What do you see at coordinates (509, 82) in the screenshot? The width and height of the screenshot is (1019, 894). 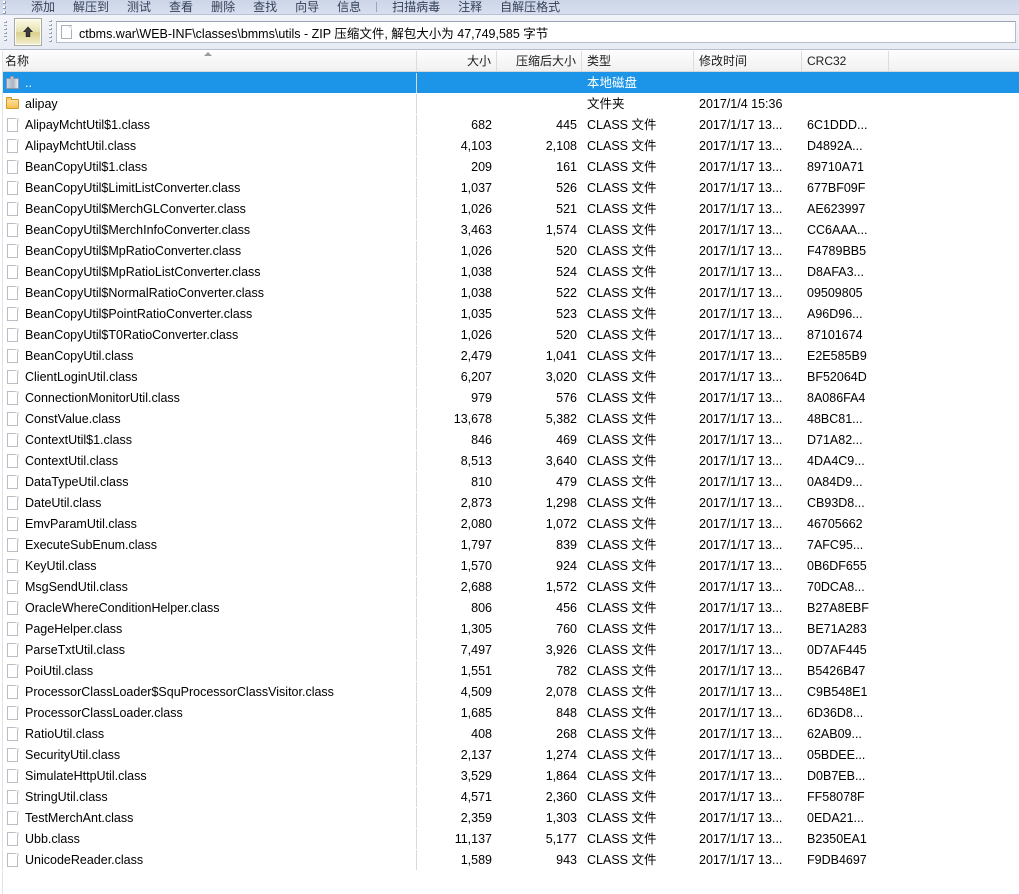 I see `table-row: .. 本地磁盘` at bounding box center [509, 82].